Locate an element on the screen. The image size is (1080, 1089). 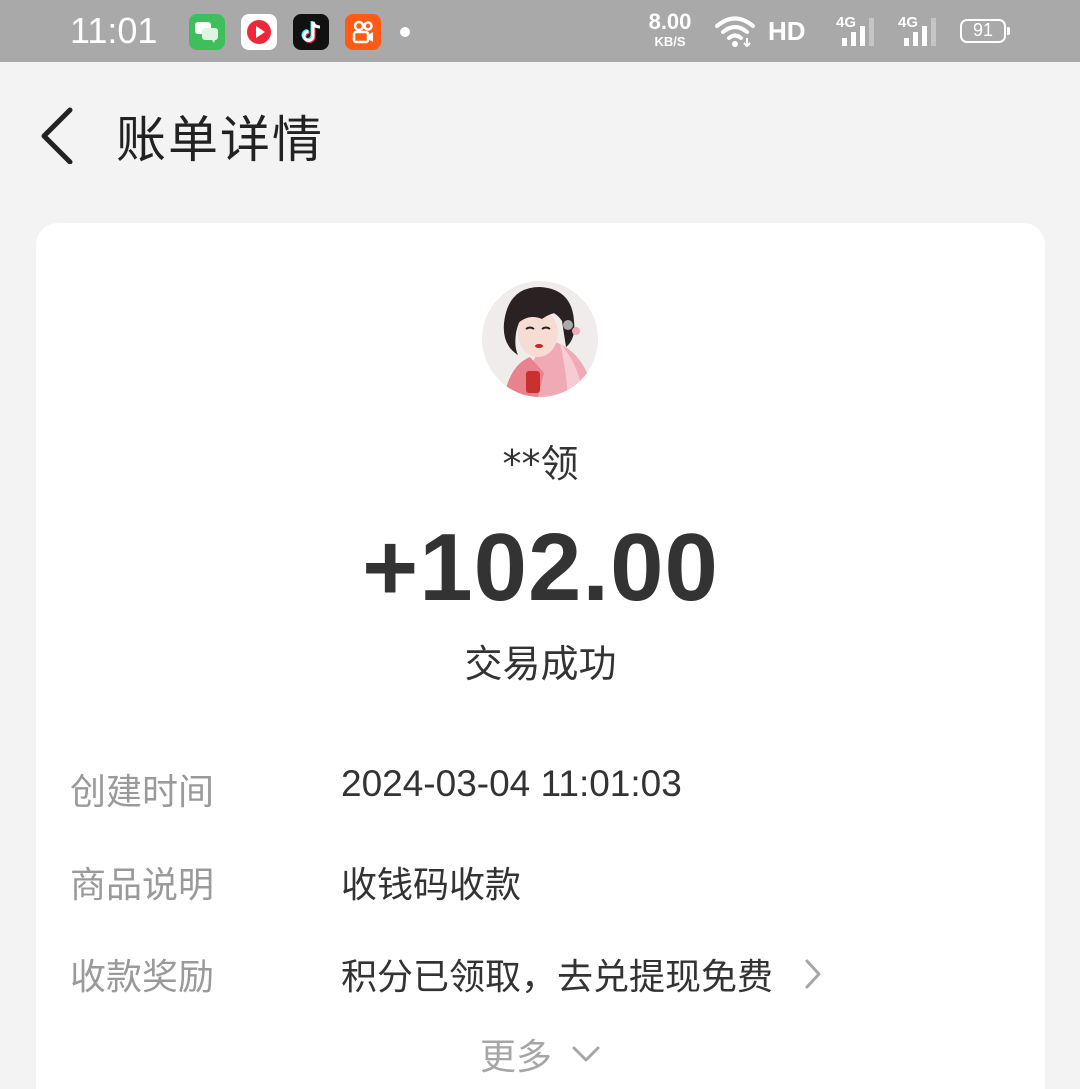
transaction-amount: +102.00 is located at coordinates (540, 567).